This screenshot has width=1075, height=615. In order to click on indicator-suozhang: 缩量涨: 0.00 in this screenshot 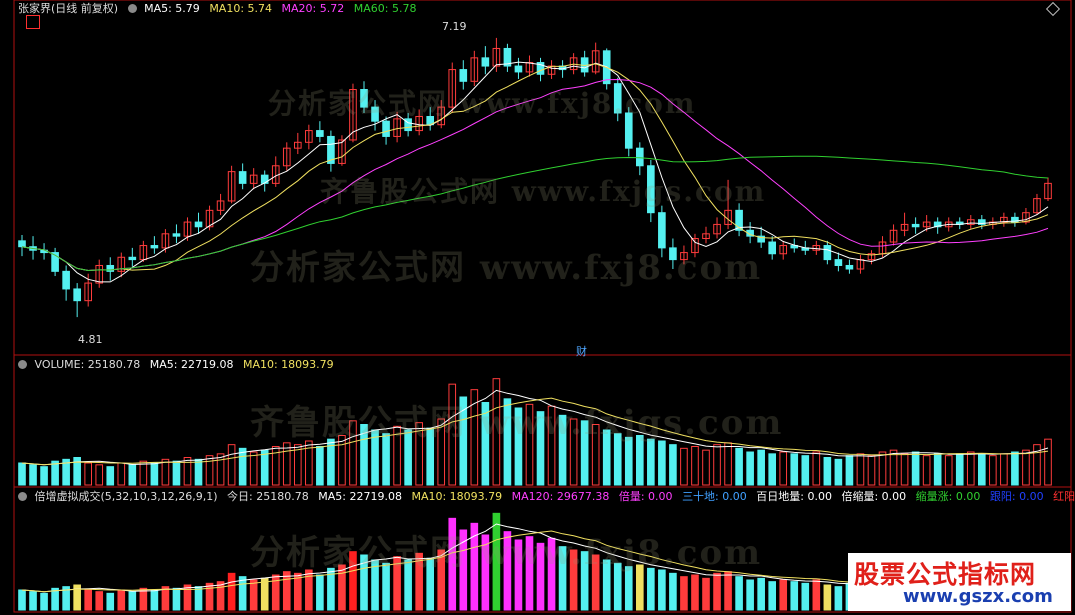, I will do `click(948, 496)`.